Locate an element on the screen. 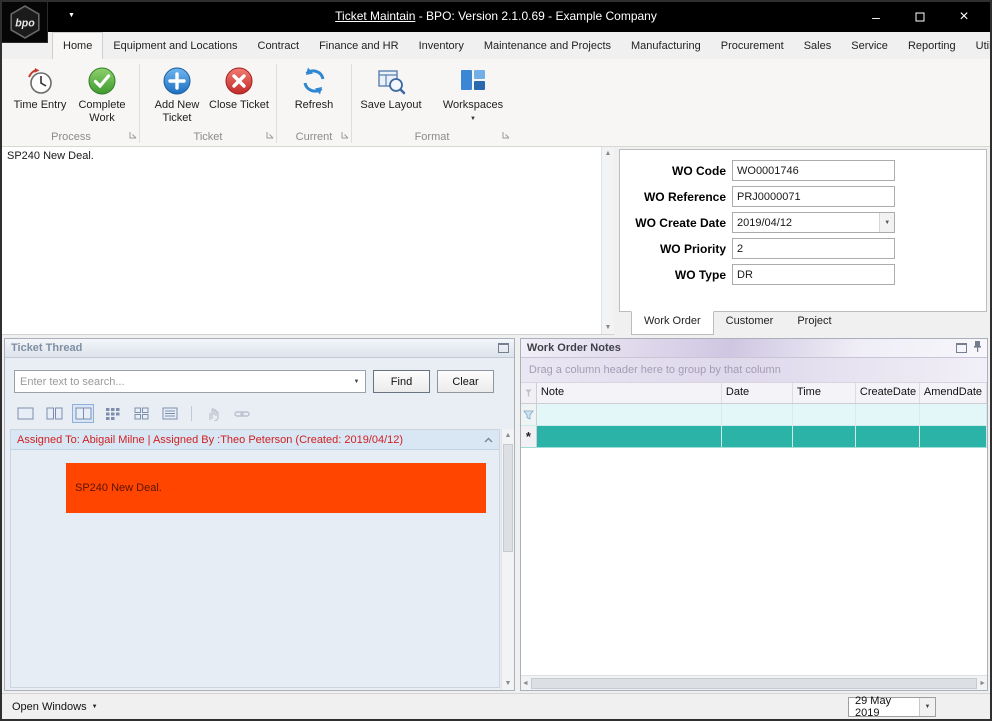 The height and width of the screenshot is (721, 992). date-dropdown-icon: ▼ is located at coordinates (886, 222).